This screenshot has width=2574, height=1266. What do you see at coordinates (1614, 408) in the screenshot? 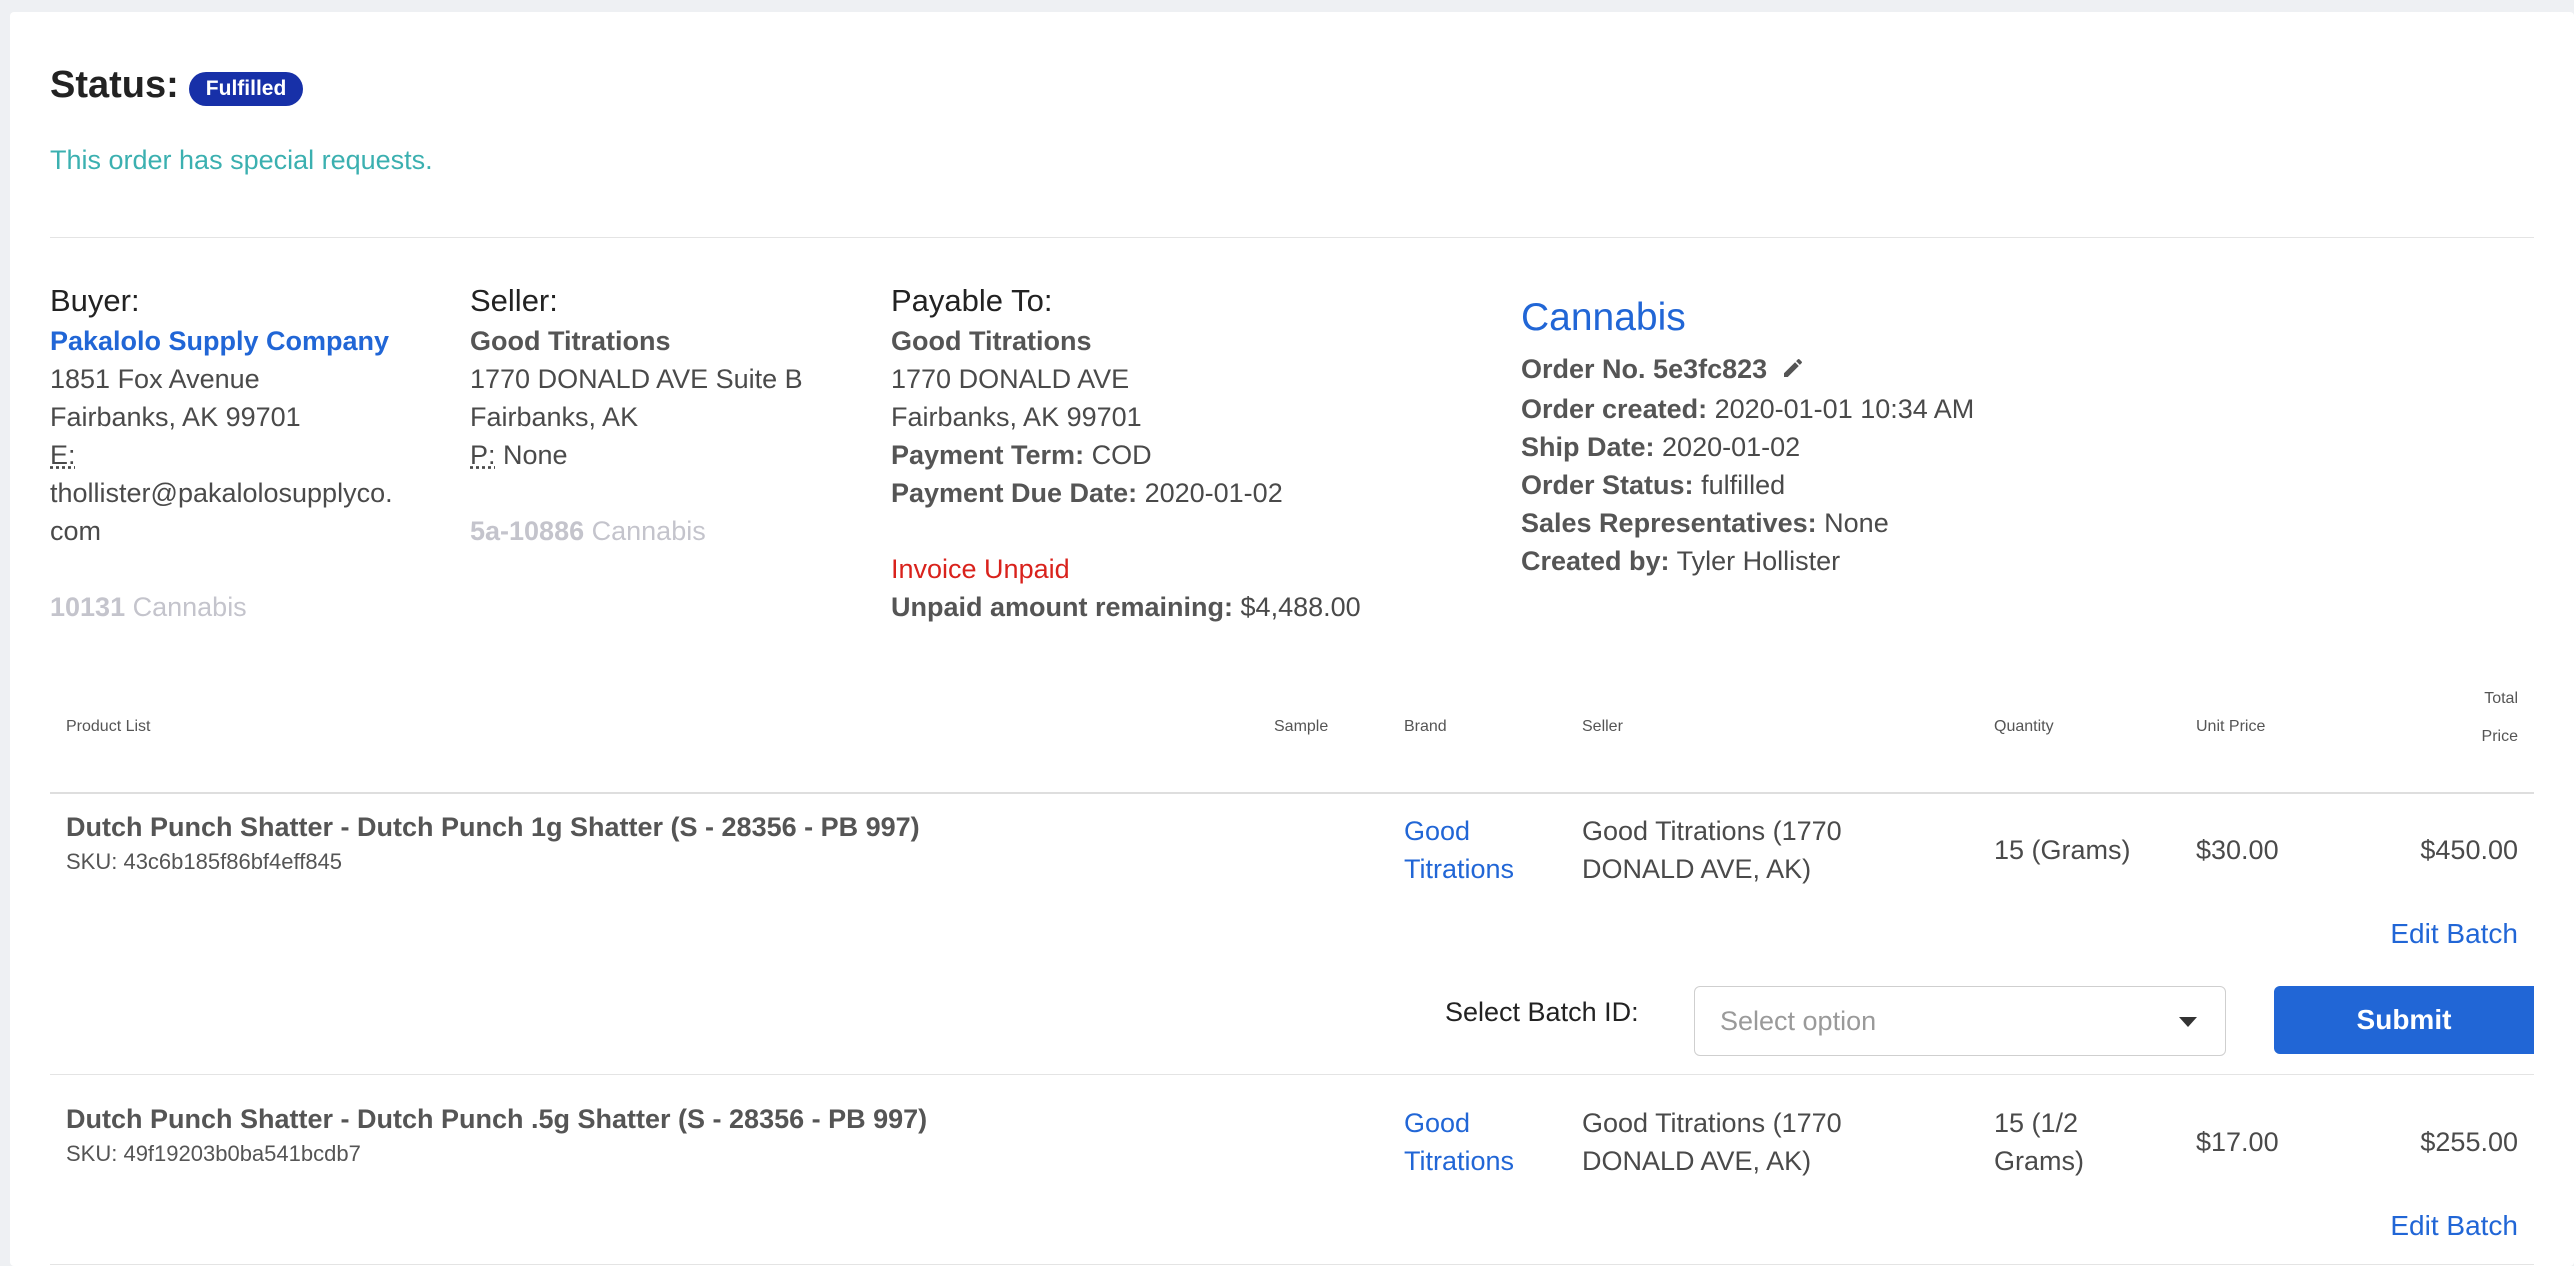
I see `order-created-label: Order created:` at bounding box center [1614, 408].